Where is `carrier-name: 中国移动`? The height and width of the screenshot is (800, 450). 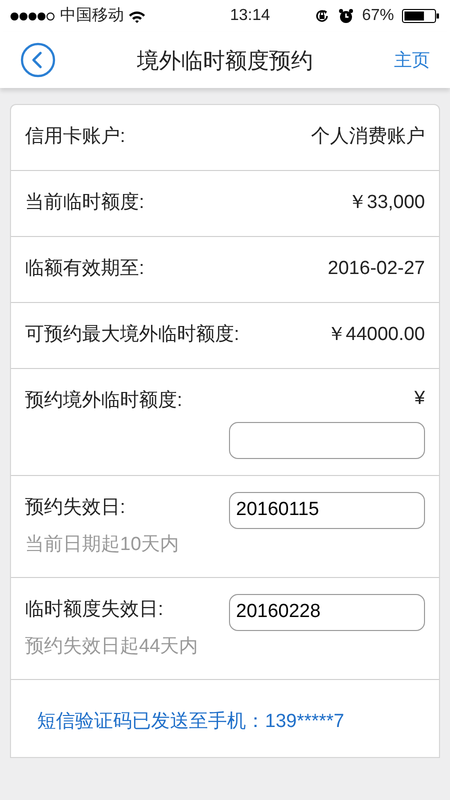 carrier-name: 中国移动 is located at coordinates (92, 16).